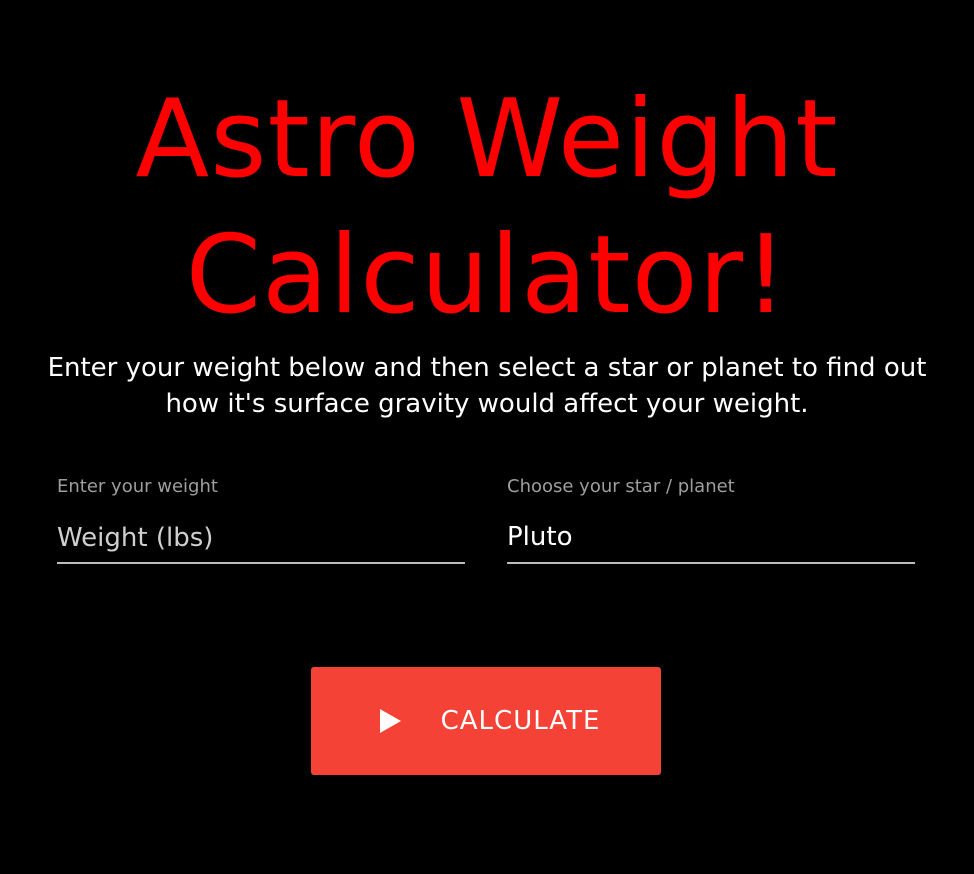 This screenshot has height=874, width=974. I want to click on page-title-line-1: Astro Weight, so click(487, 139).